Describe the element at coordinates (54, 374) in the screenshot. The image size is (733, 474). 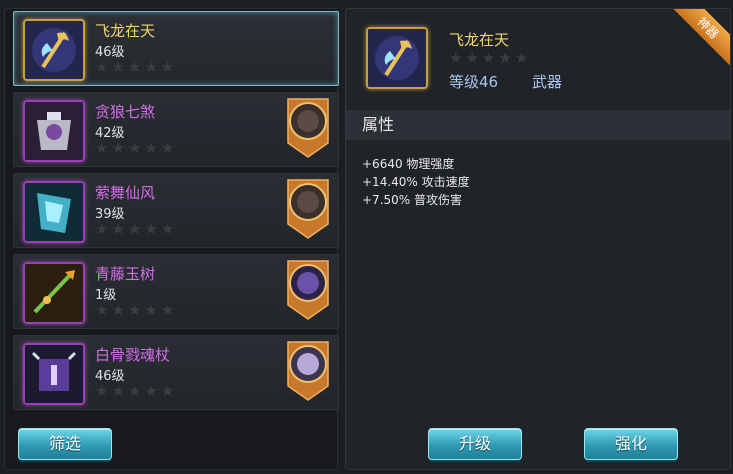
I see `bone-staff-icon` at that location.